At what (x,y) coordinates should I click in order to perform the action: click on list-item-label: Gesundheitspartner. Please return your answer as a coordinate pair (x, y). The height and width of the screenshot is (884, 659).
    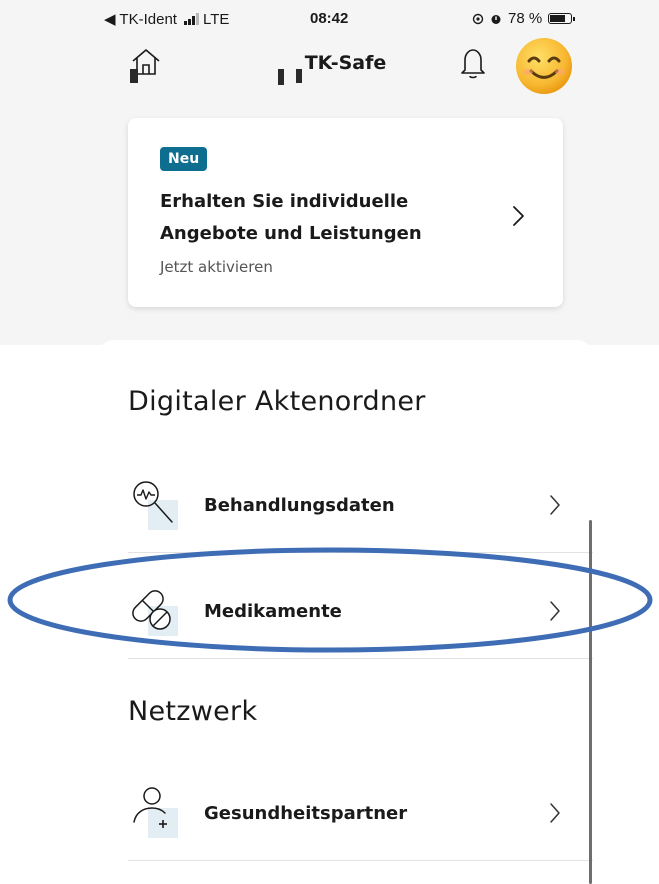
    Looking at the image, I should click on (306, 813).